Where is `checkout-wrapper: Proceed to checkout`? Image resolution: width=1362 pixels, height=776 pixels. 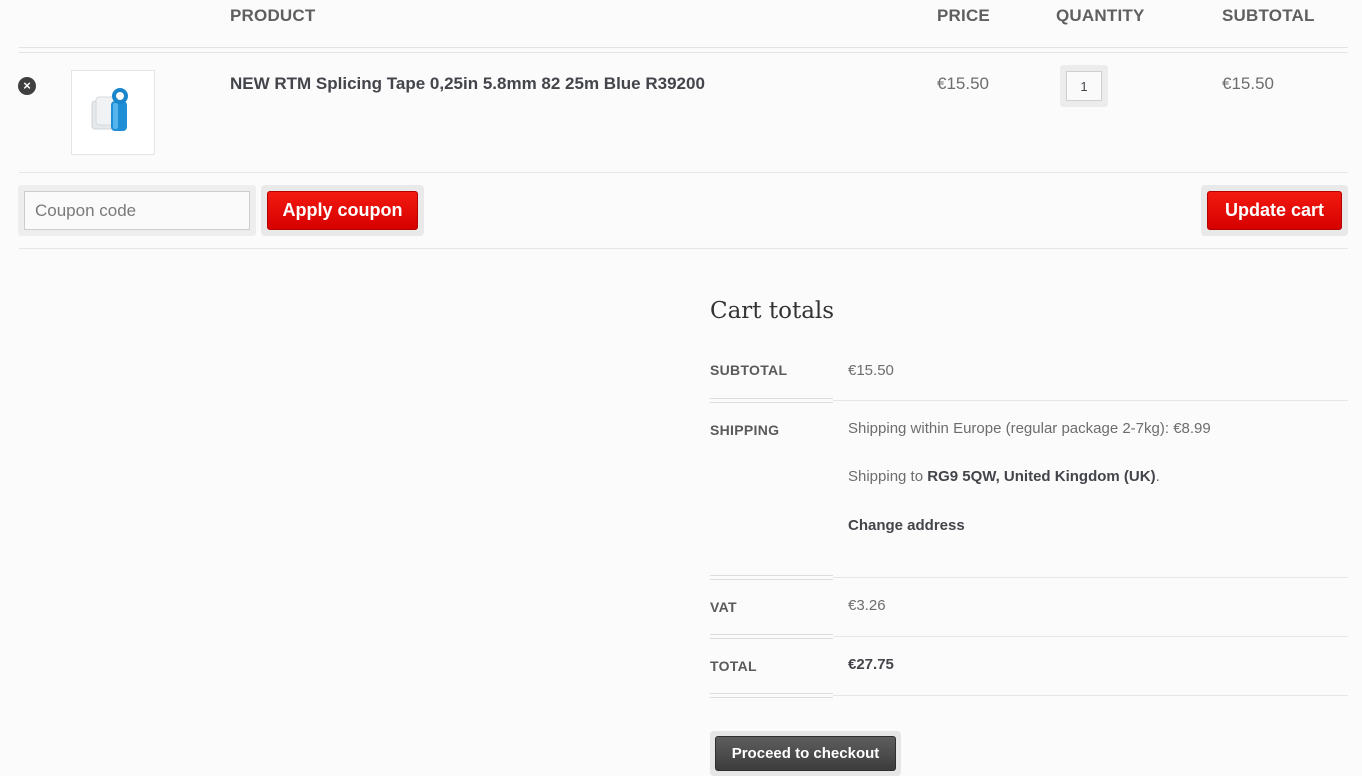
checkout-wrapper: Proceed to checkout is located at coordinates (805, 753).